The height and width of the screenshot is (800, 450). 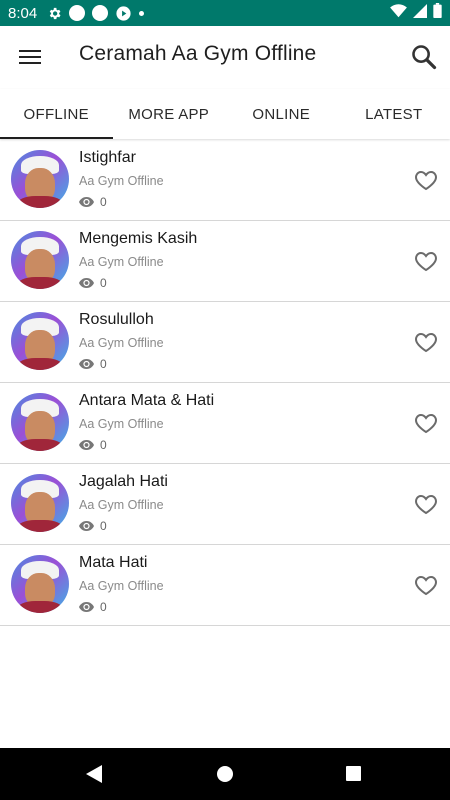 What do you see at coordinates (94, 776) in the screenshot?
I see `back-icon` at bounding box center [94, 776].